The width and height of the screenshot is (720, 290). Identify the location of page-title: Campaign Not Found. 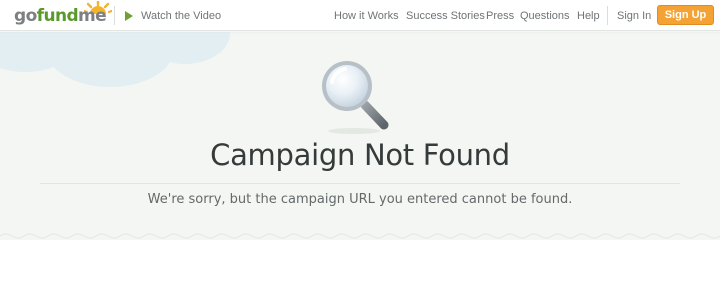
(360, 155).